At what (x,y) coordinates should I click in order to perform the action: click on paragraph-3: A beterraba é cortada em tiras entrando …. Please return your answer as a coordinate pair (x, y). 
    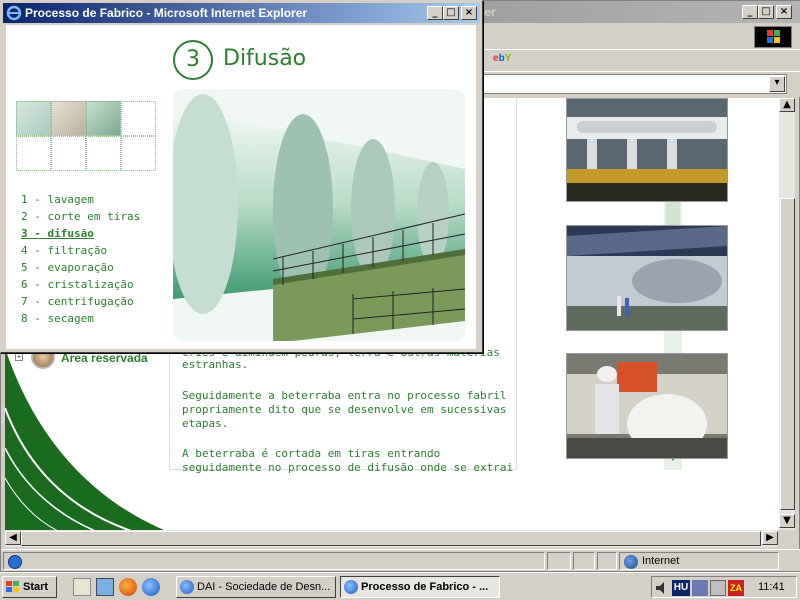
    Looking at the image, I should click on (348, 460).